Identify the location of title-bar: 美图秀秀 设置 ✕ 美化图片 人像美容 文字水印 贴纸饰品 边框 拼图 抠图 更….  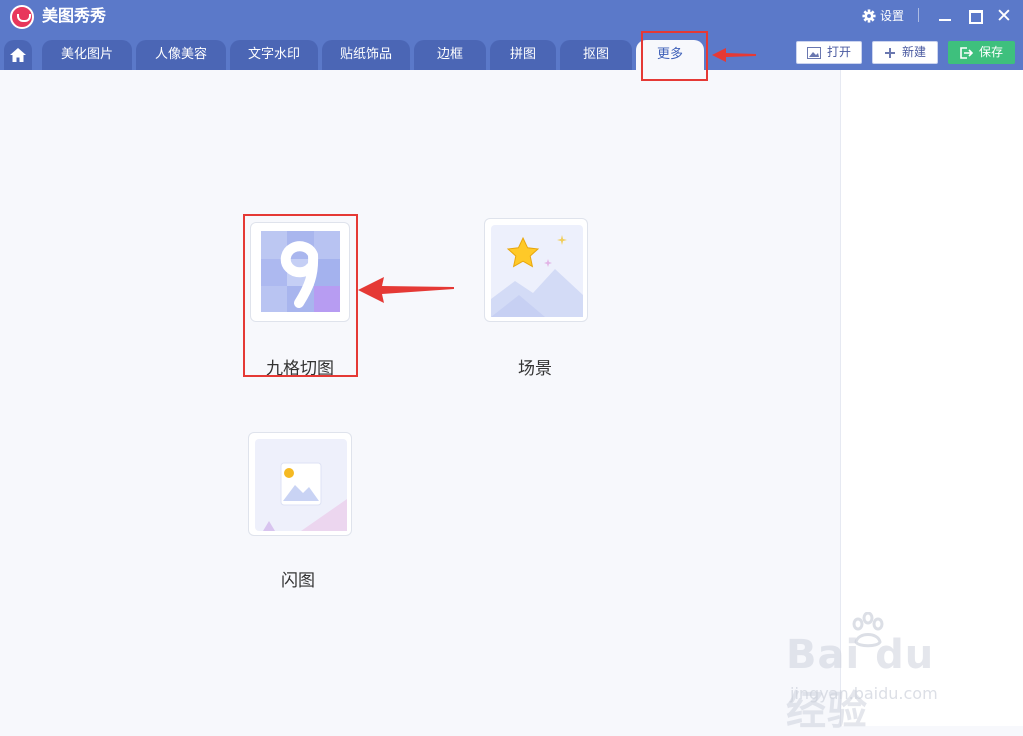
(511, 35).